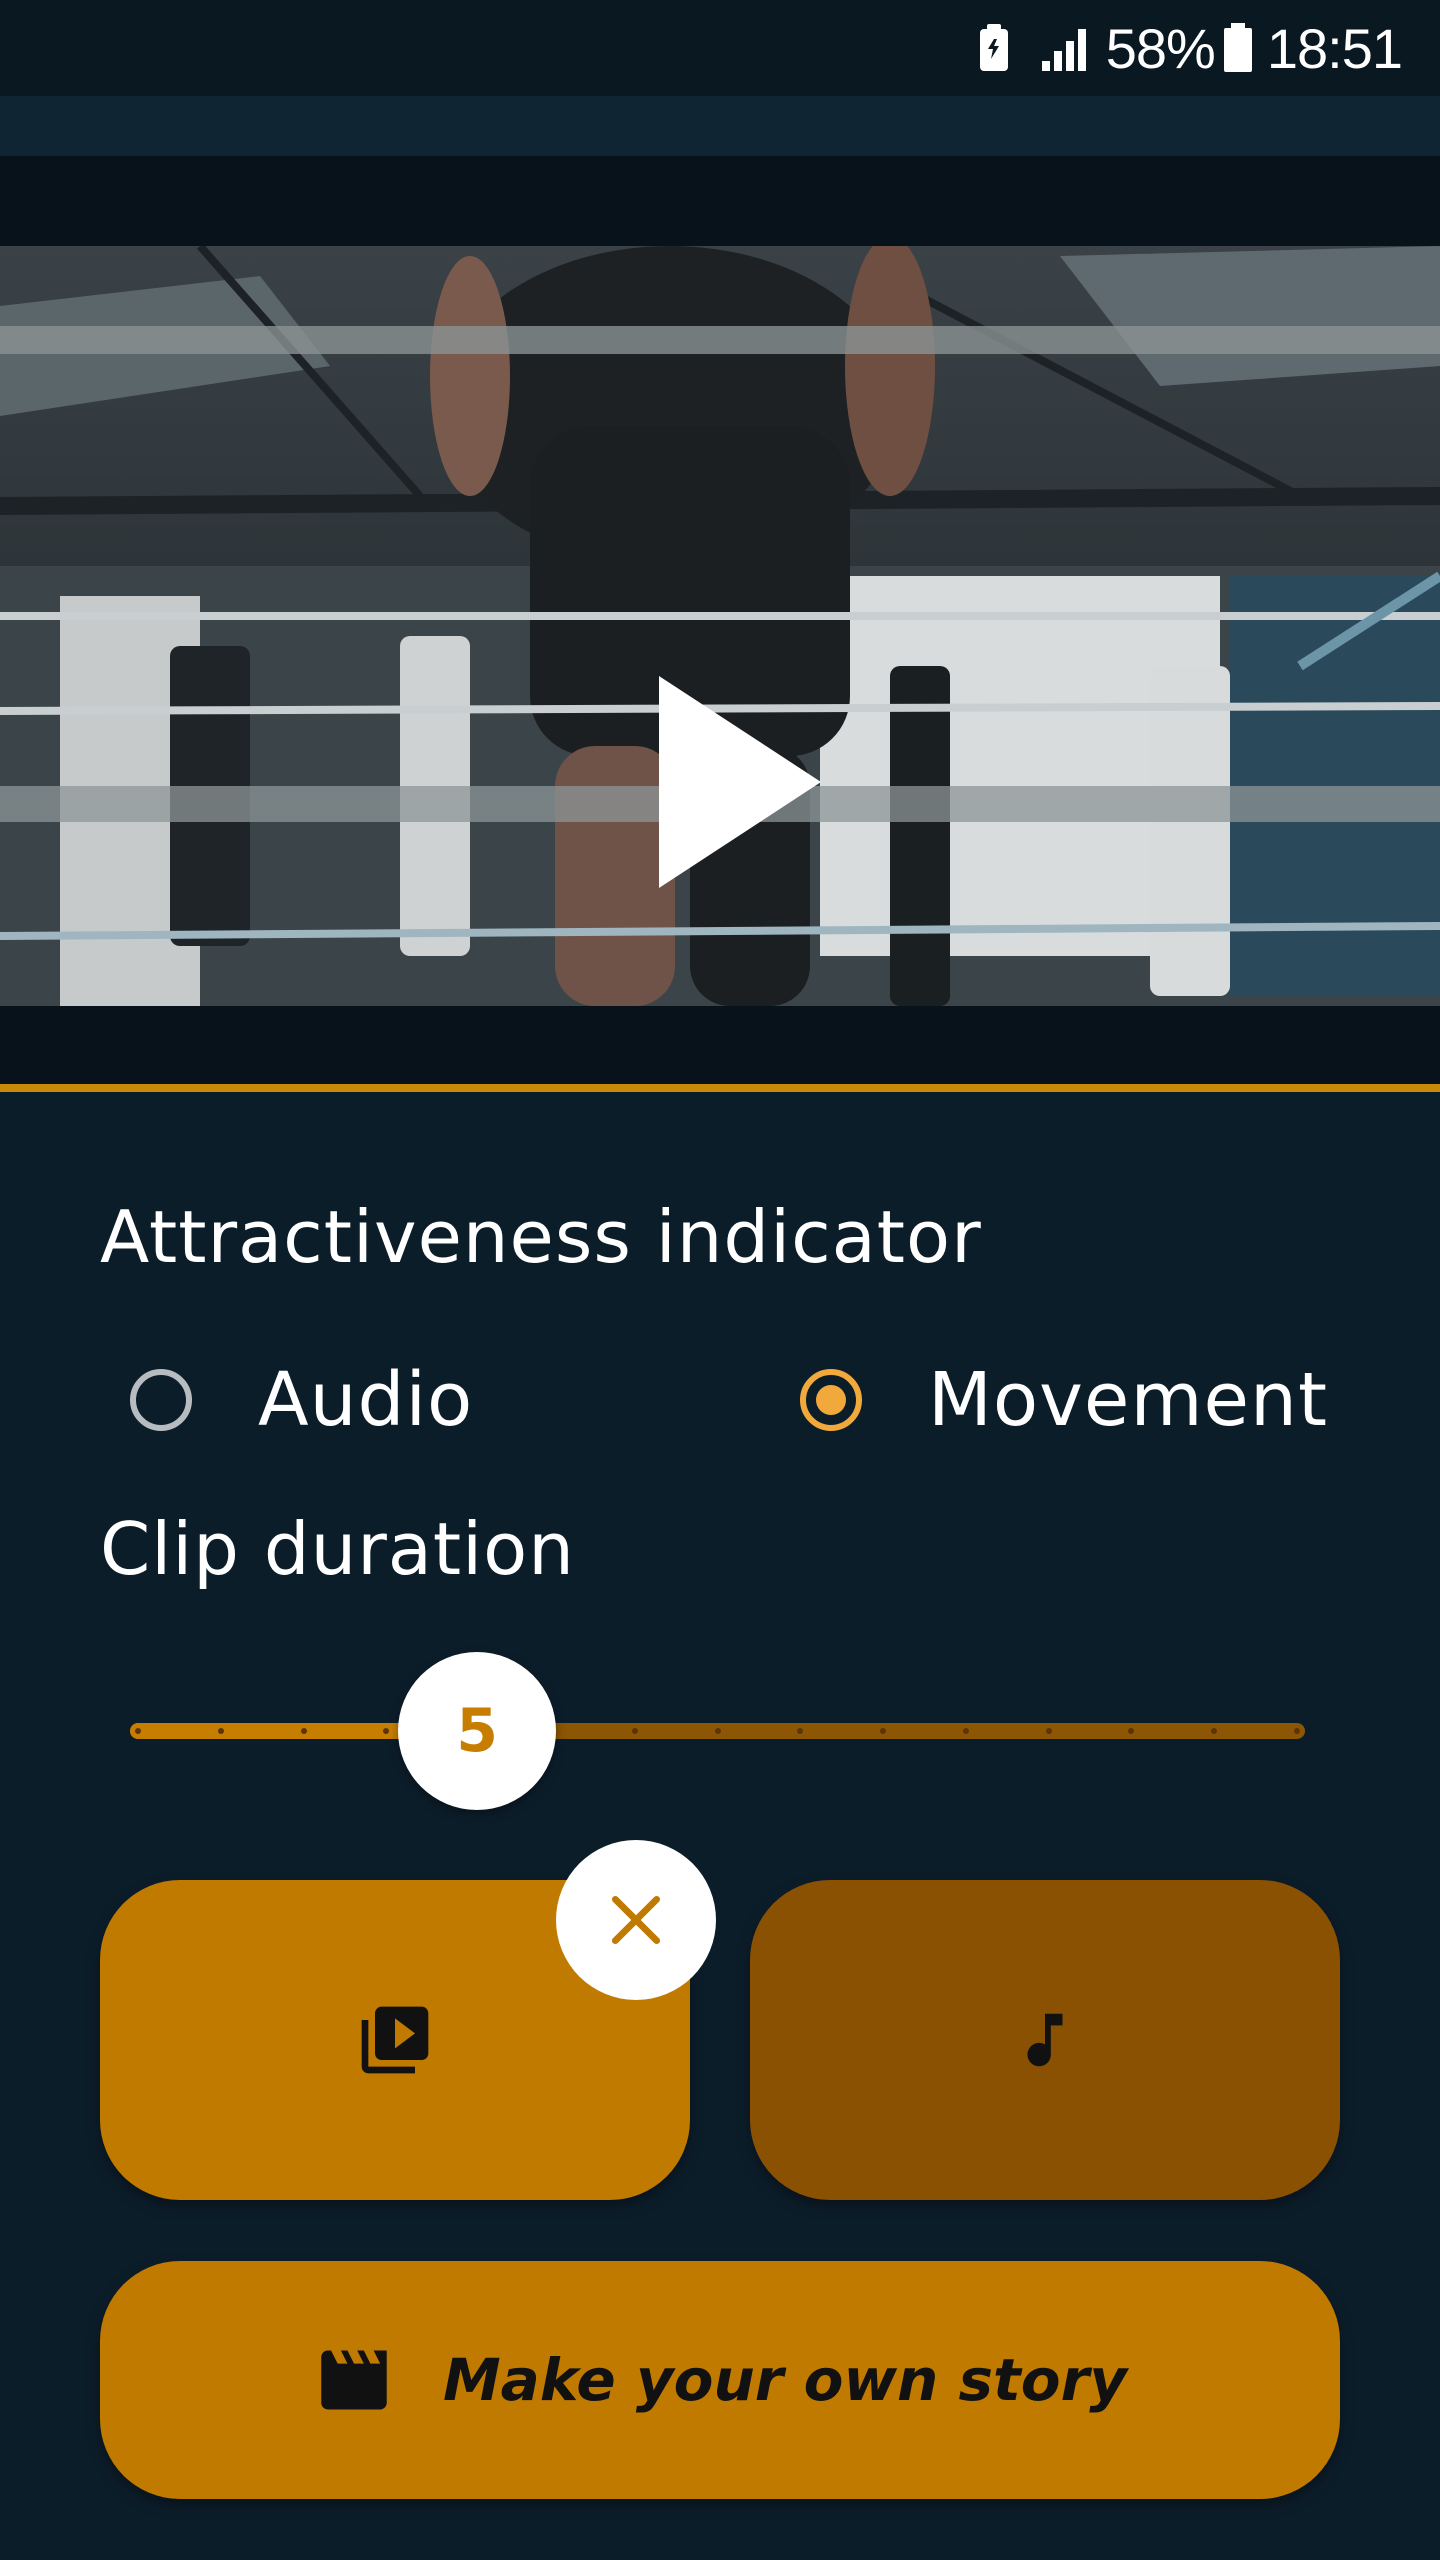  Describe the element at coordinates (477, 1731) in the screenshot. I see `slider-thumb: 5` at that location.